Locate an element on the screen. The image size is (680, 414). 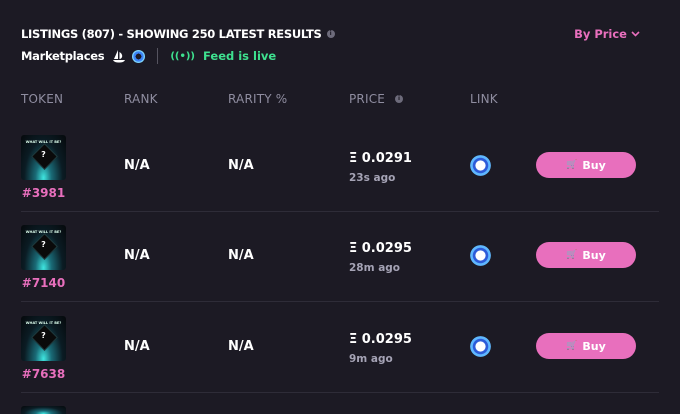
marketplaces-label: Marketplaces is located at coordinates (63, 56).